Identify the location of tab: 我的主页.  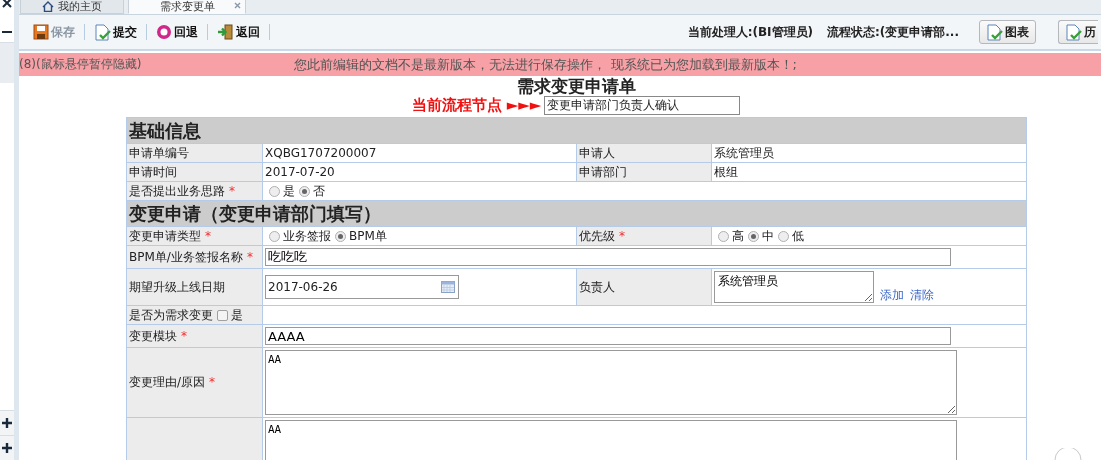
(72, 7).